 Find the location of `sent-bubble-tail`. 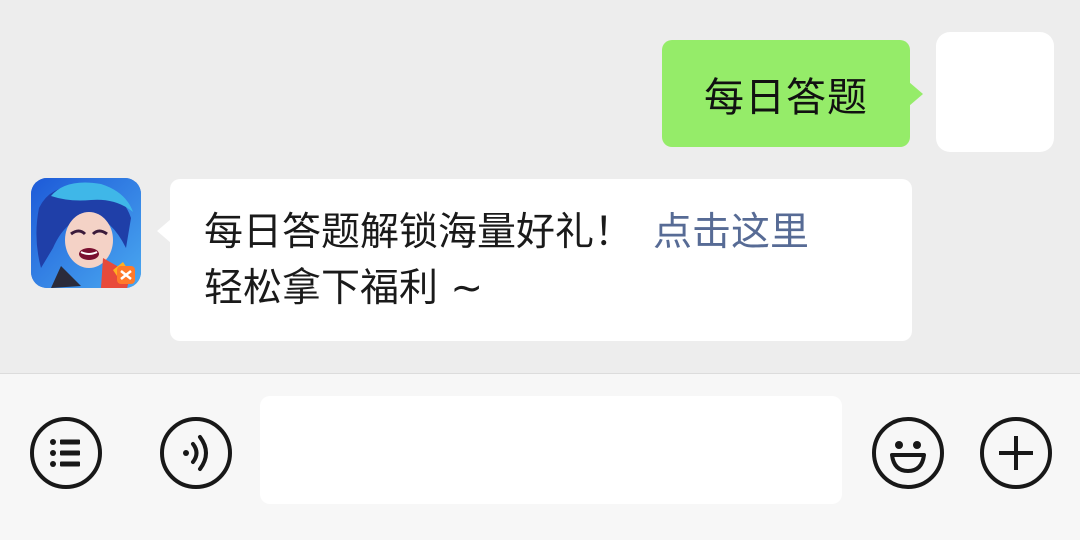

sent-bubble-tail is located at coordinates (916, 94).